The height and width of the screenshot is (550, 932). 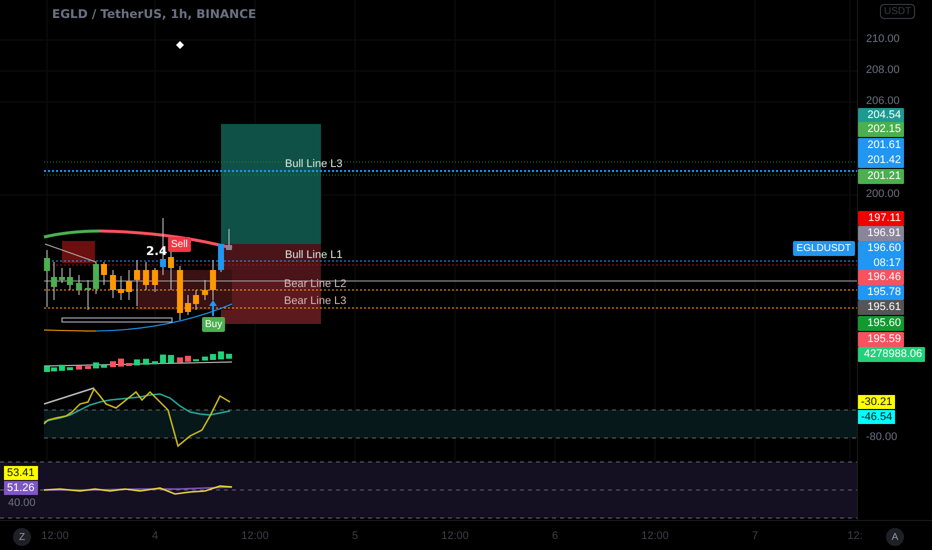 I want to click on indicator-value: 53.41, so click(x=21, y=473).